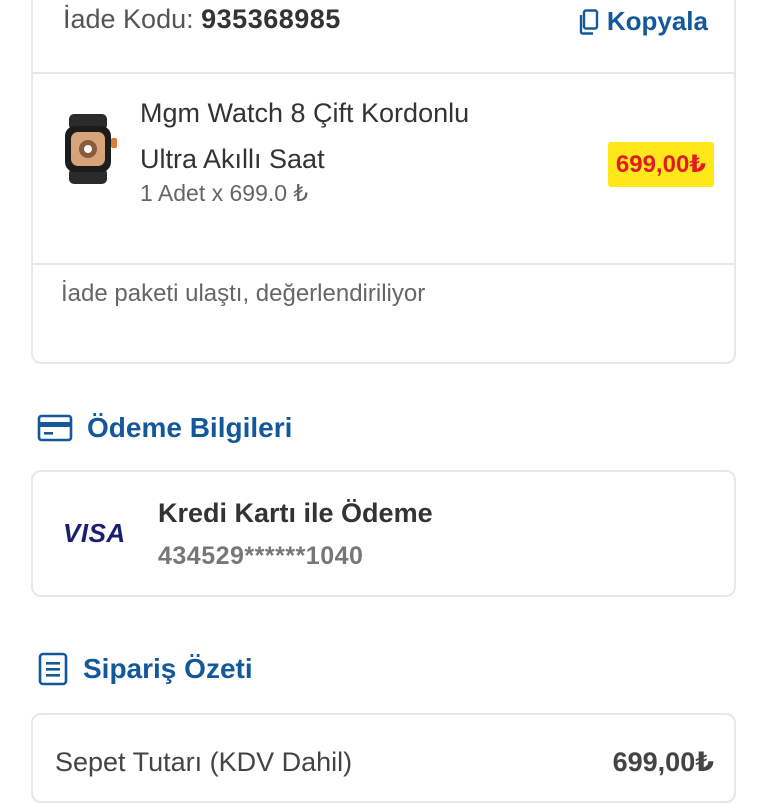 Image resolution: width=768 pixels, height=803 pixels. Describe the element at coordinates (232, 159) in the screenshot. I see `product-title-line2: Ultra Akıllı Saat` at that location.